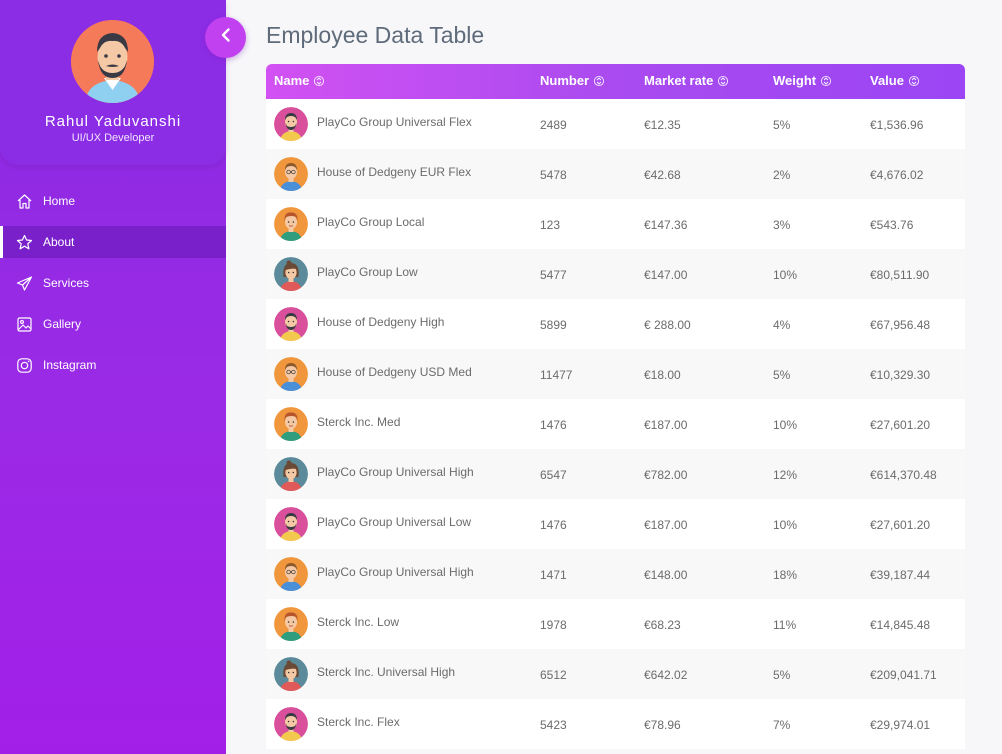  I want to click on cell-value: €543.76, so click(892, 225).